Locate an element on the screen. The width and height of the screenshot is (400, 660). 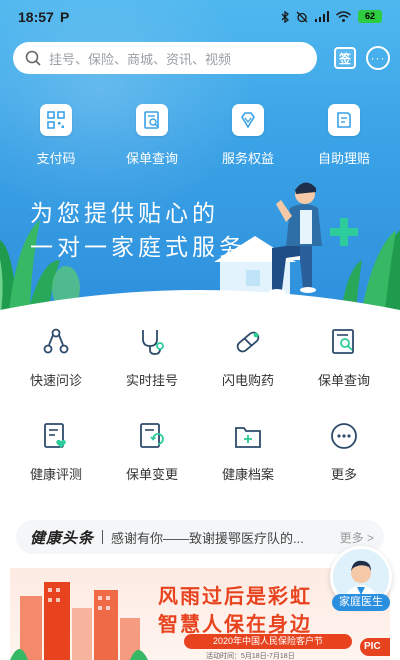
service-label: 闪电购药 is located at coordinates (247, 380).